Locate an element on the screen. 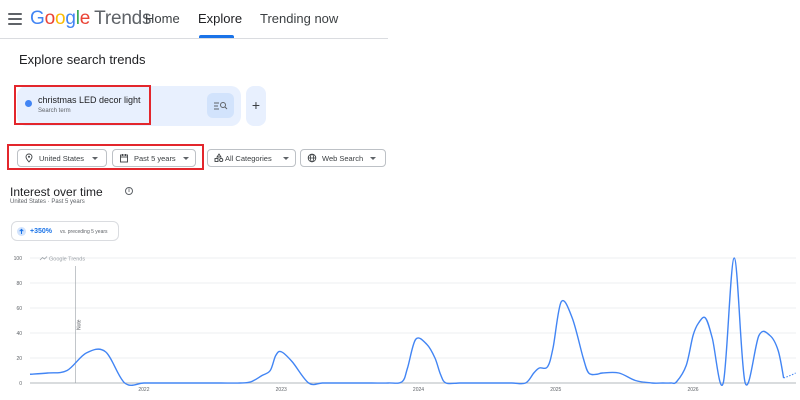 This screenshot has height=400, width=800. interest-over-time-title: Interest over time is located at coordinates (56, 192).